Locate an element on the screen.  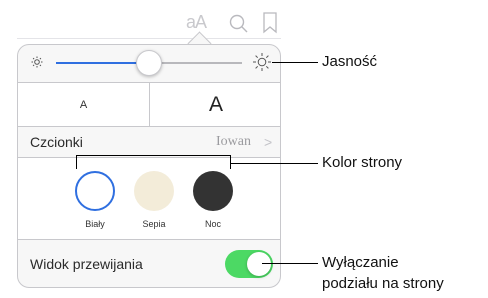
font-settings-label: aA is located at coordinates (196, 22).